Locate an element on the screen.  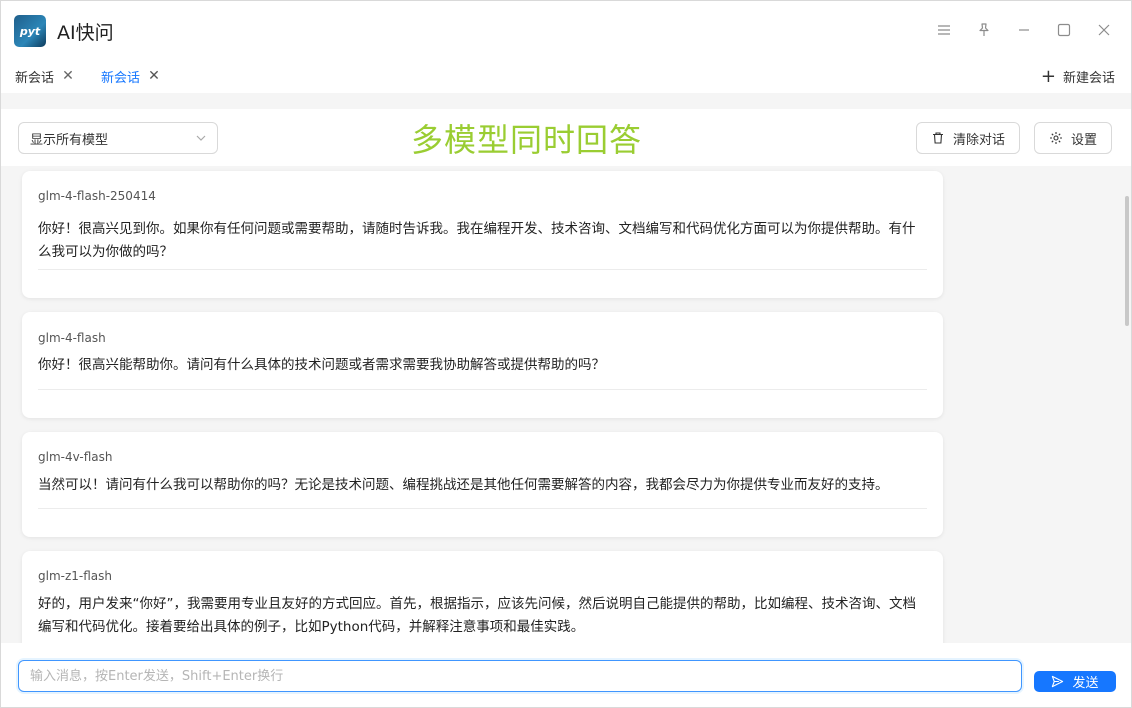
app-title: AI快问 is located at coordinates (85, 33).